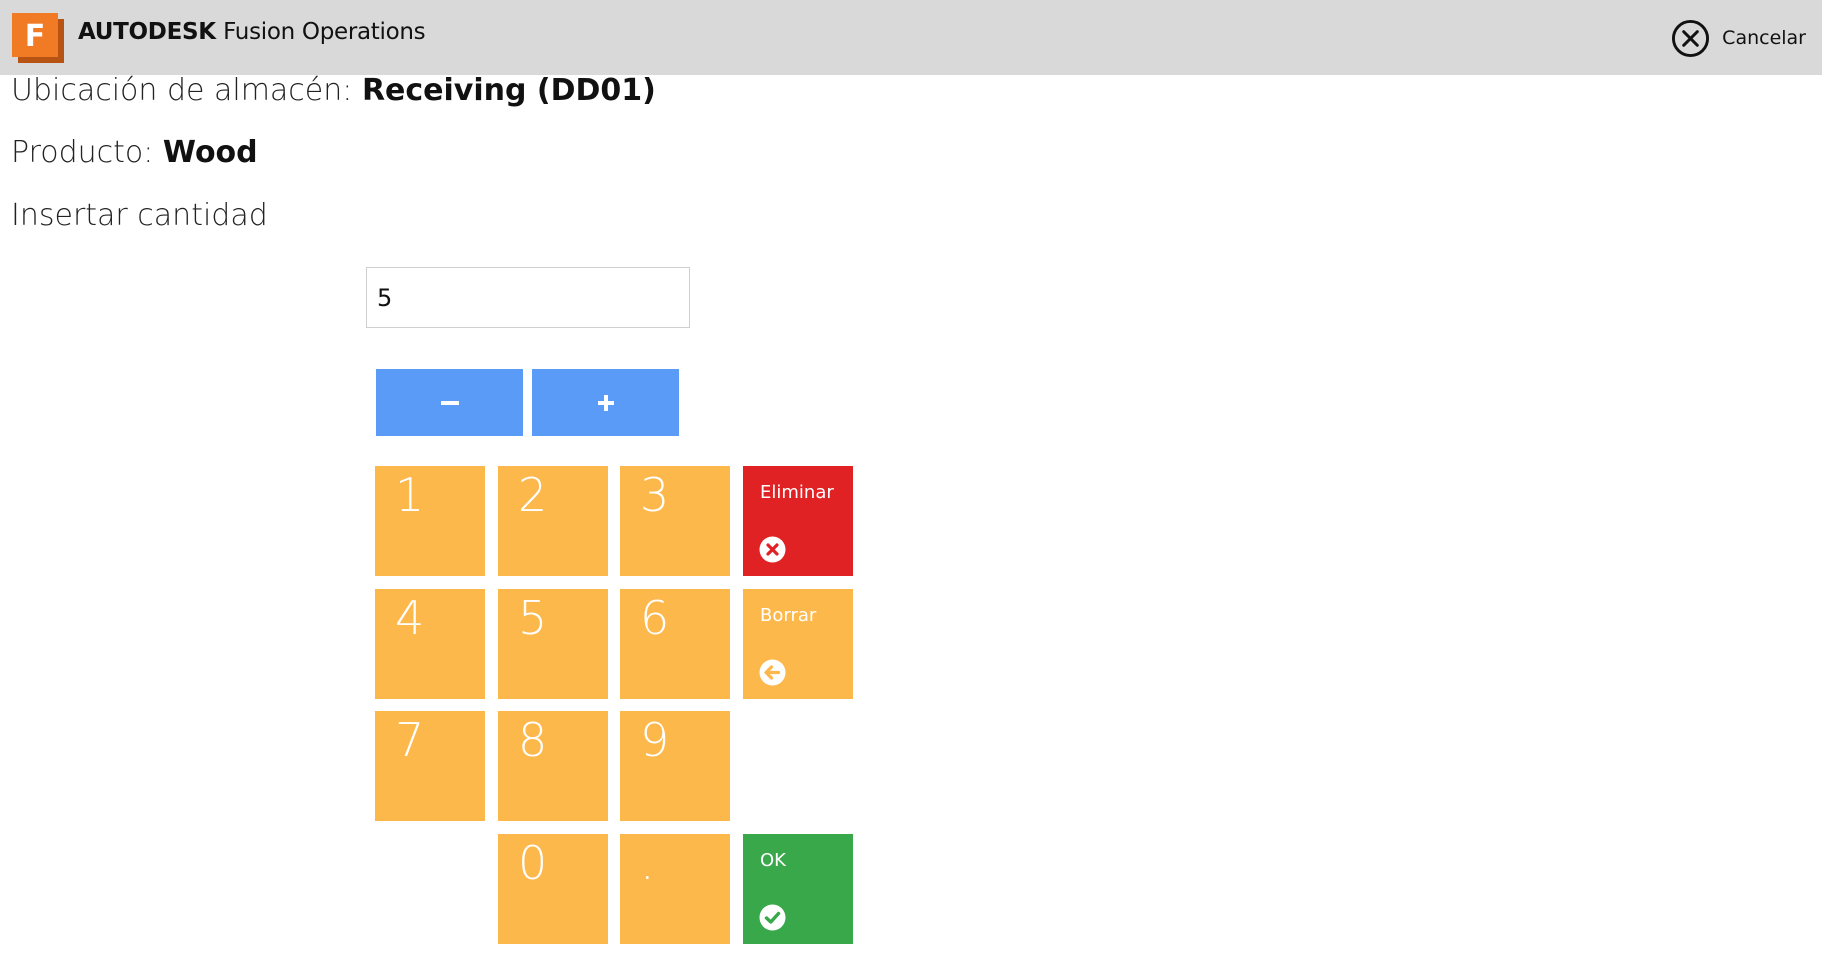  I want to click on check-circle-icon, so click(772, 917).